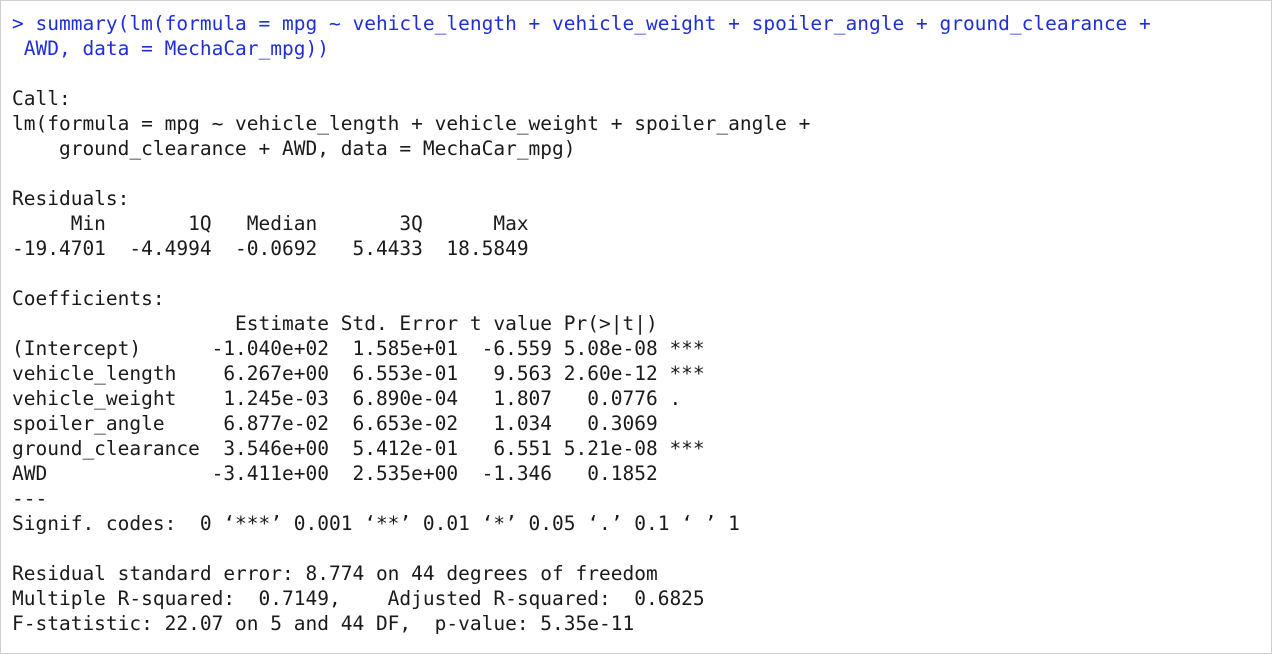  I want to click on coefficient-row-awd: AWD -3.411e+00 2.535e+00 -1.346 0.1852, so click(358, 473).